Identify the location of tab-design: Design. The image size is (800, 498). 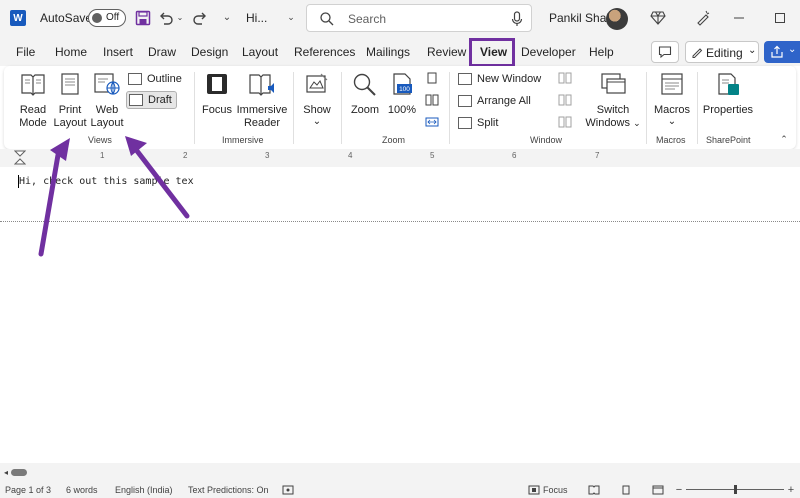
(209, 52).